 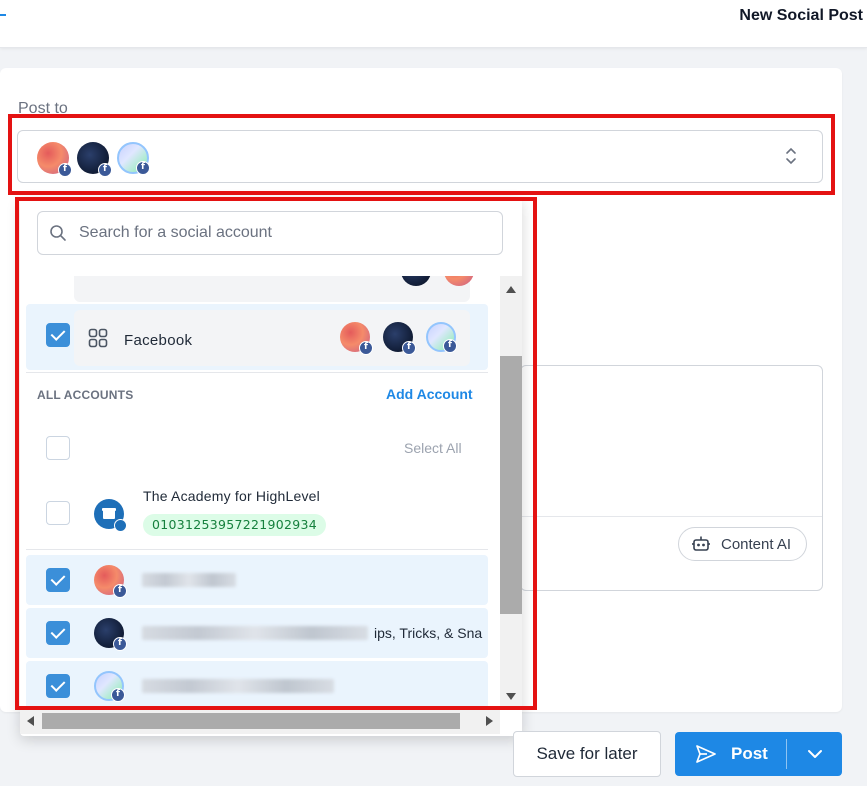 I want to click on top-bar: New Social Post, so click(x=433, y=24).